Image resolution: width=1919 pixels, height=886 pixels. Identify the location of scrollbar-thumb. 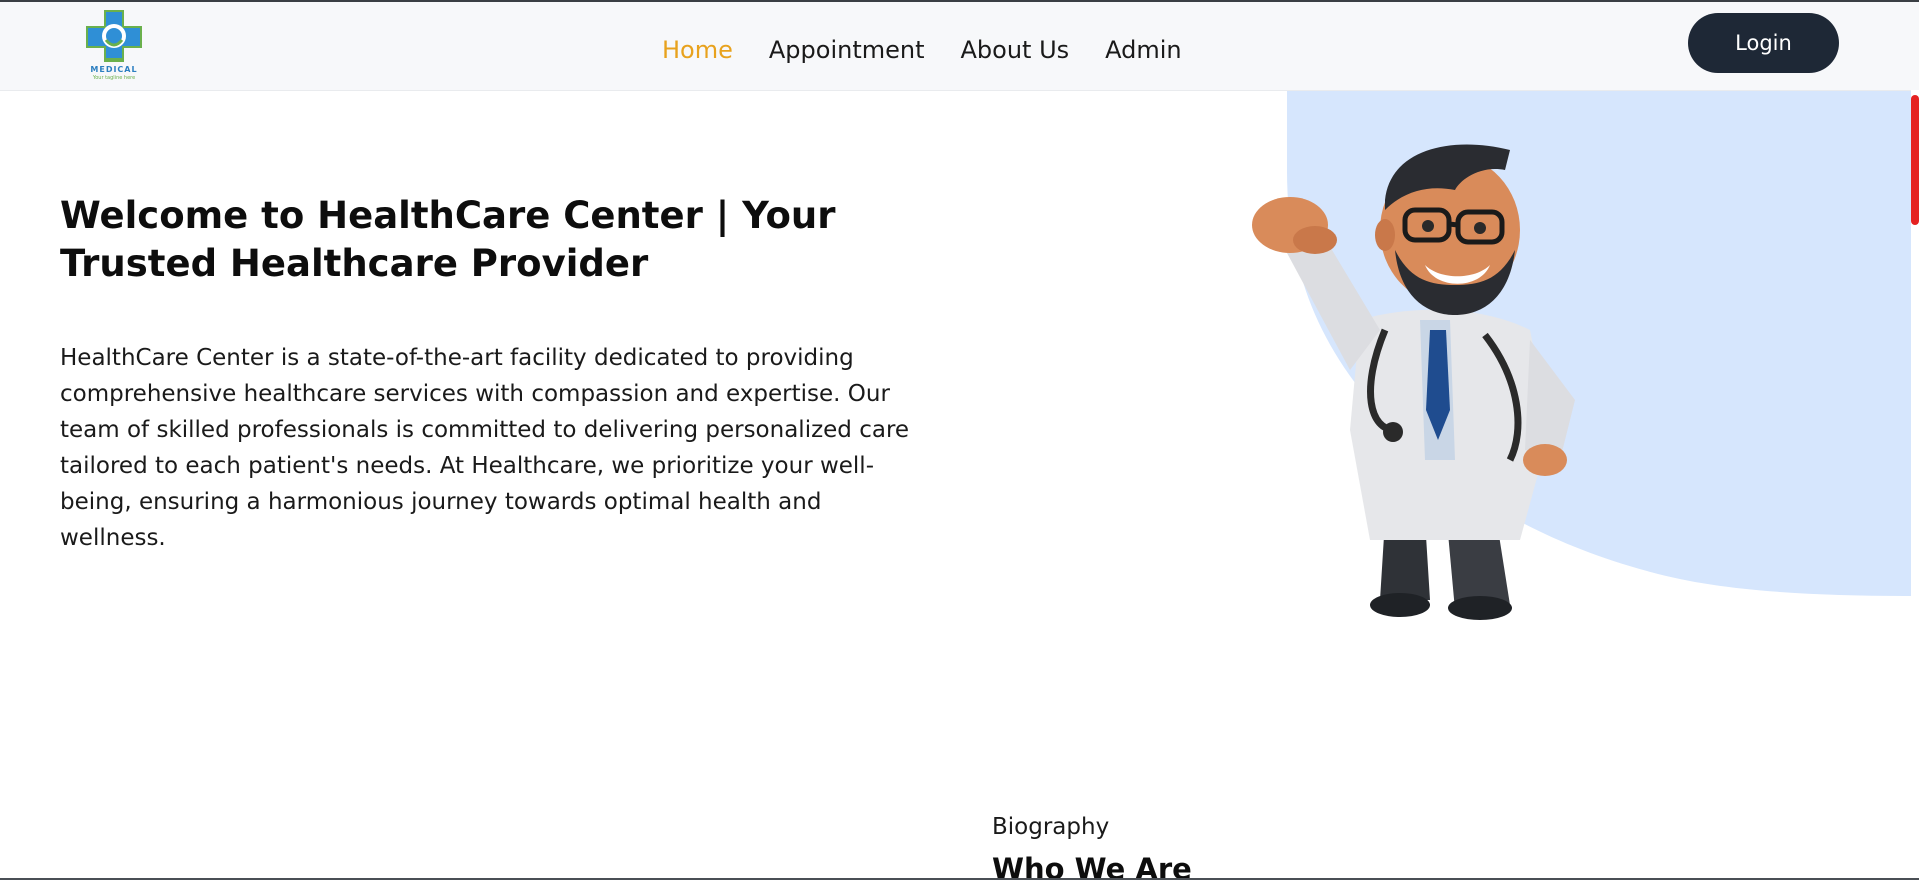
(1915, 160).